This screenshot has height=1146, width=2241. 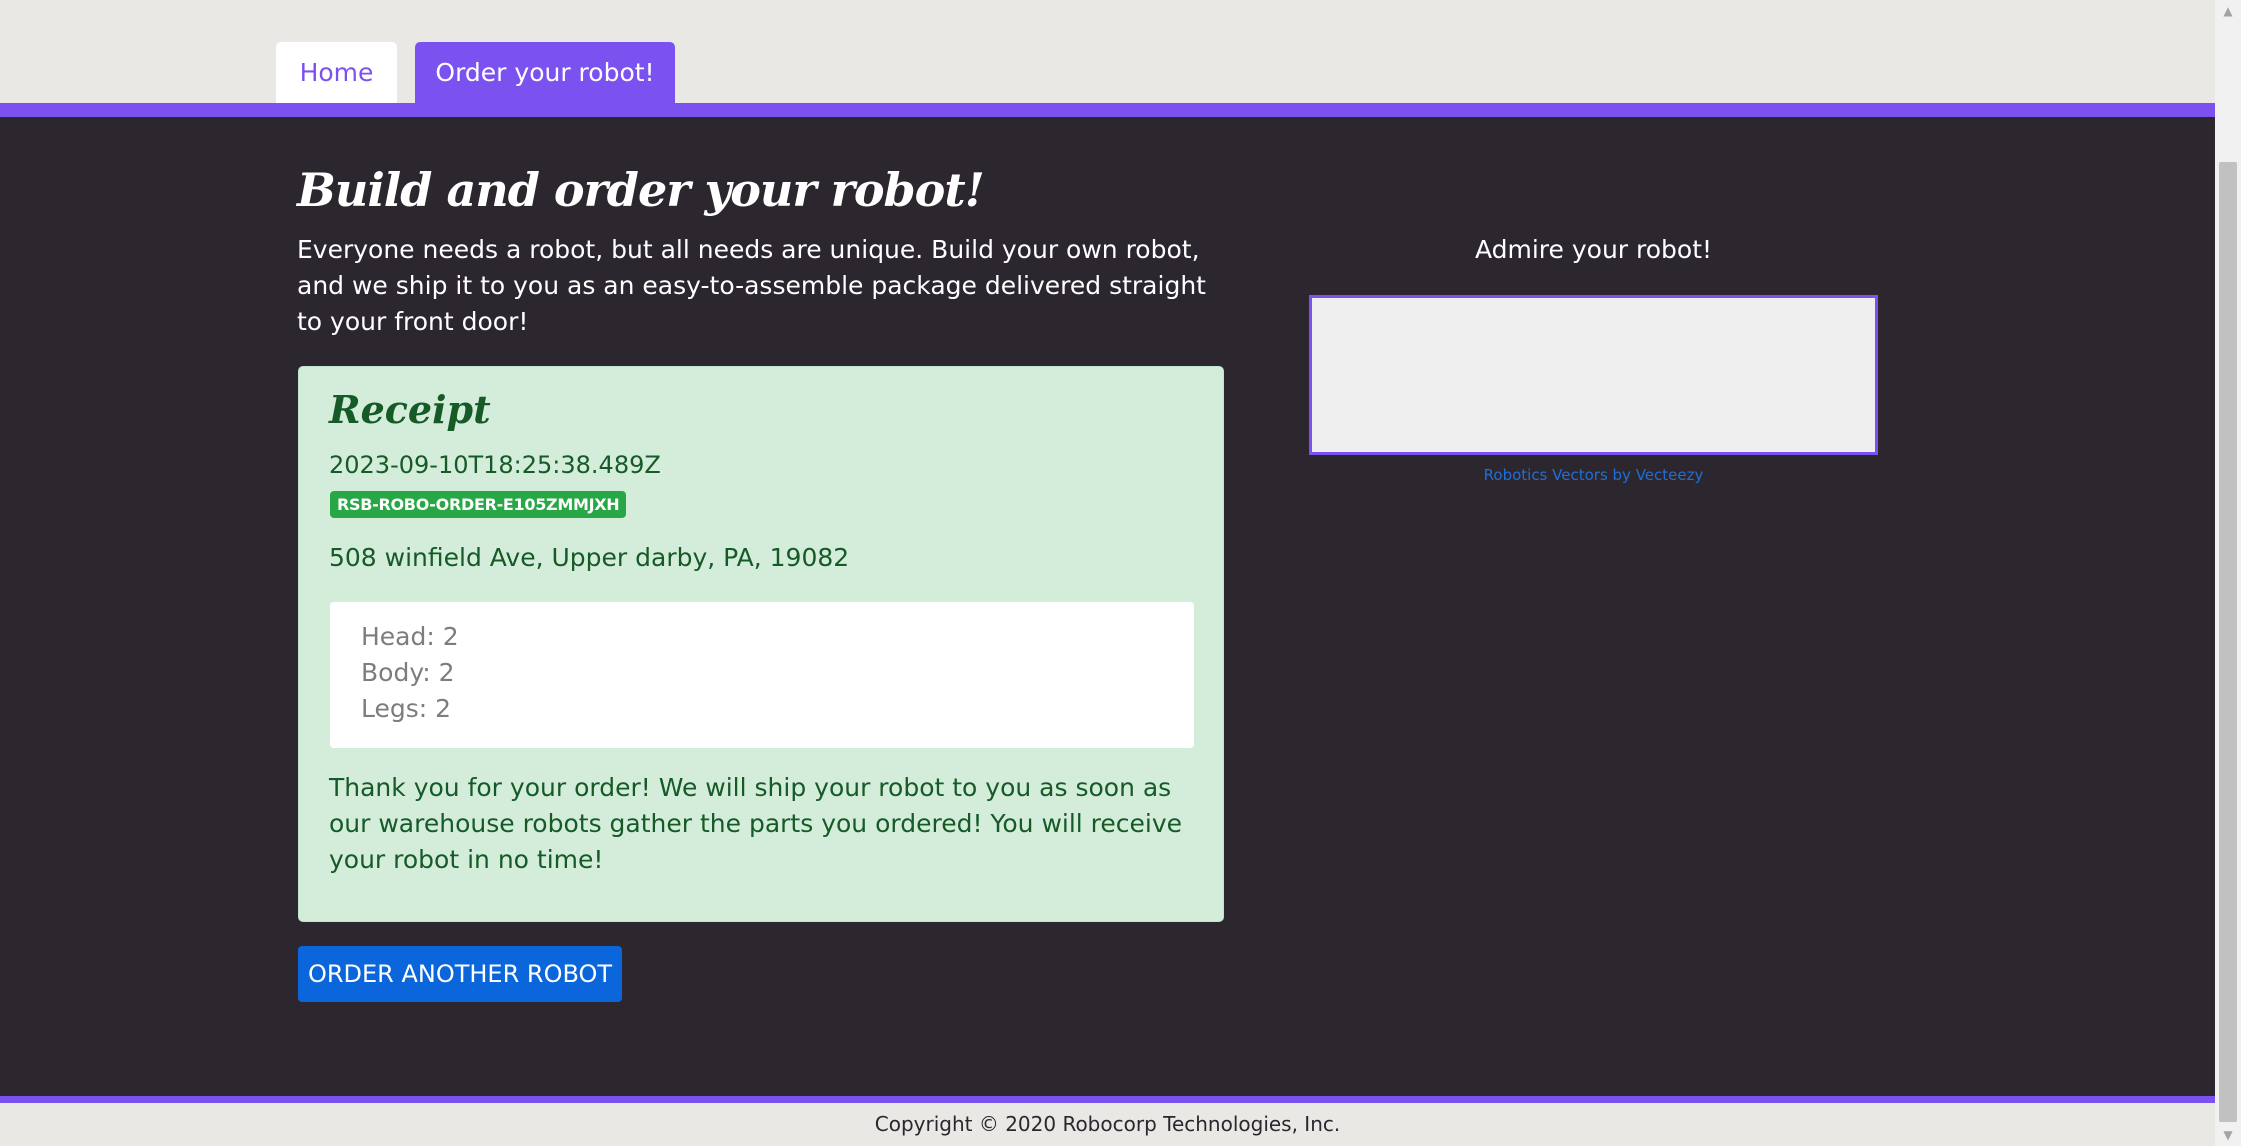 I want to click on part-head: Head: 2, so click(x=410, y=636).